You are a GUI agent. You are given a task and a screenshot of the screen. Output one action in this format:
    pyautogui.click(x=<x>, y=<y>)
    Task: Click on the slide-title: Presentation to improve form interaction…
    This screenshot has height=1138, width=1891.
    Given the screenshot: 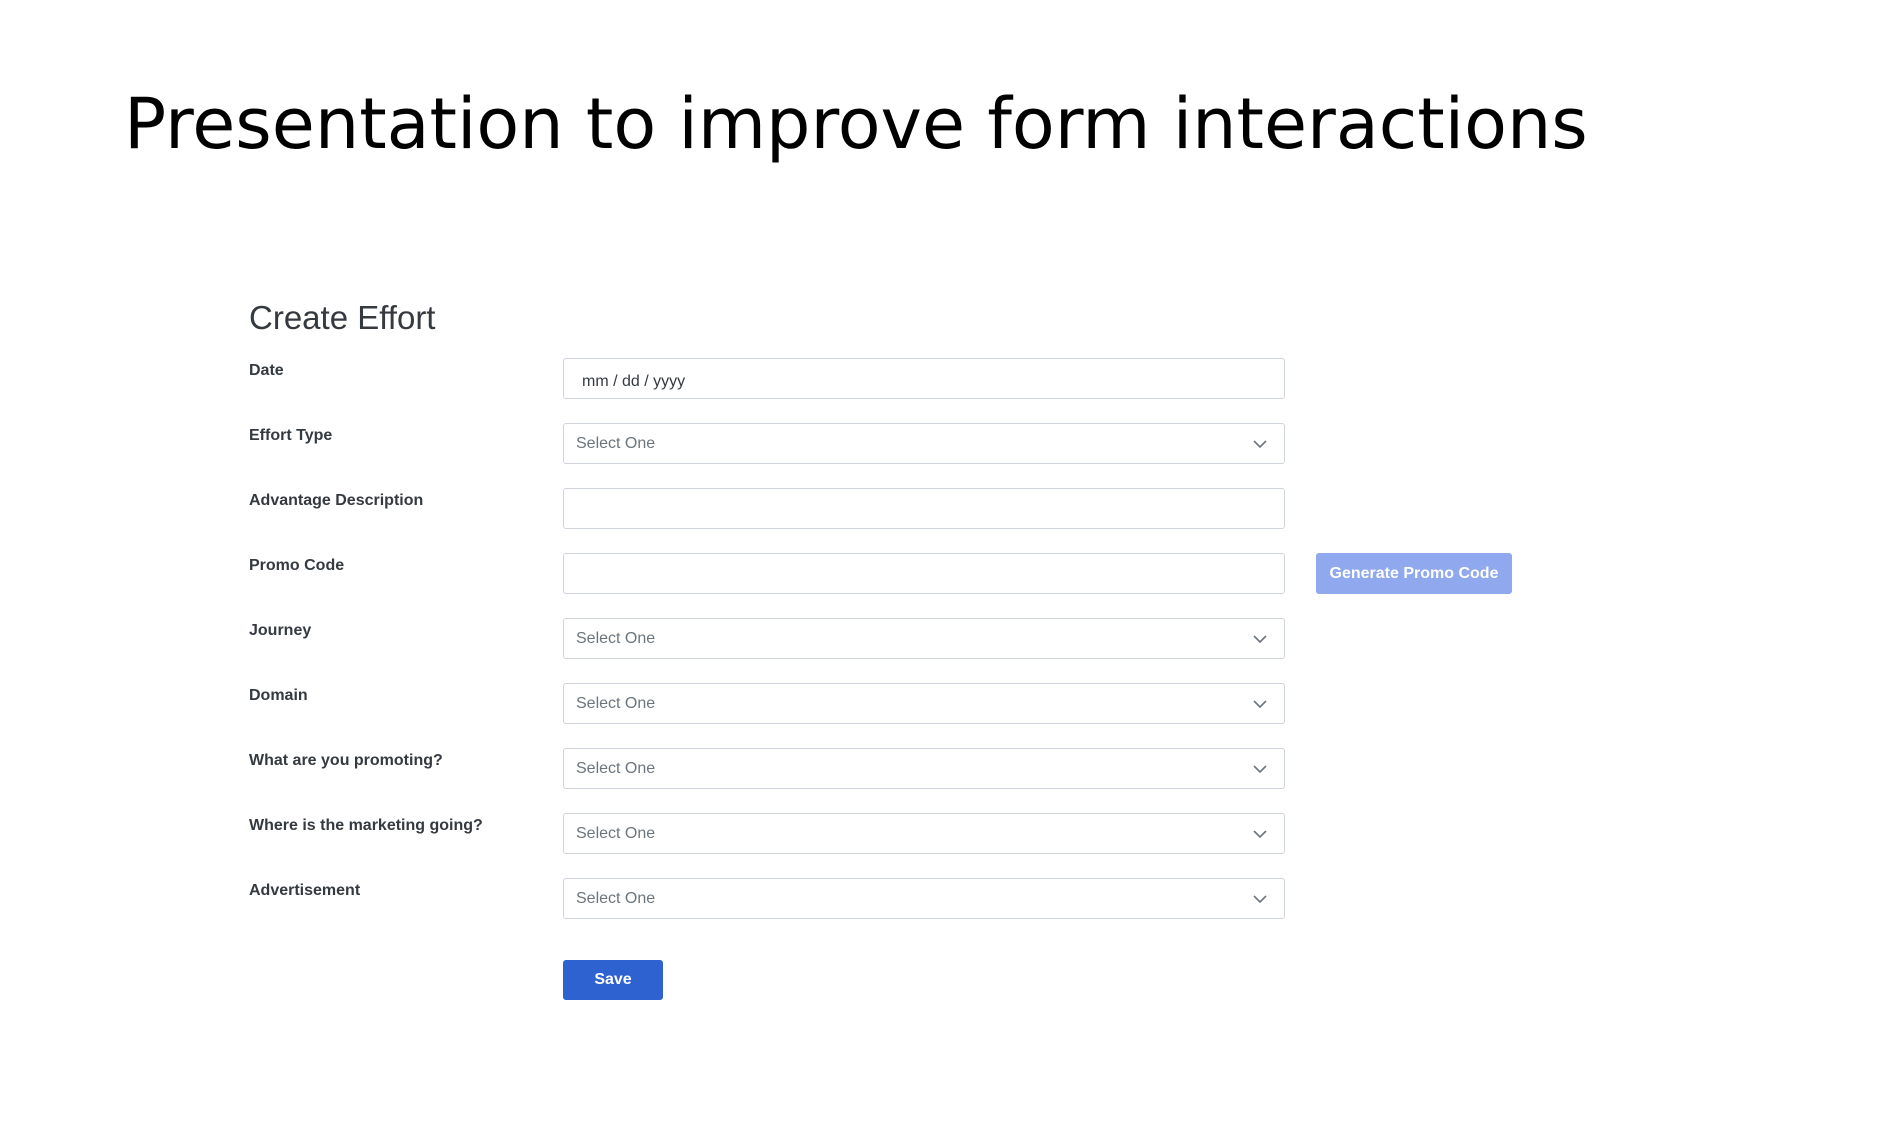 What is the action you would take?
    pyautogui.click(x=856, y=124)
    